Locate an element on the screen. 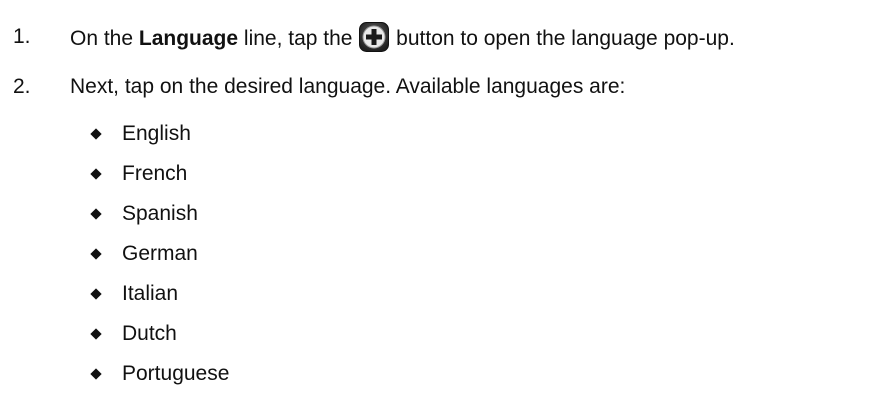 The height and width of the screenshot is (411, 890). language-name: Italian is located at coordinates (150, 293).